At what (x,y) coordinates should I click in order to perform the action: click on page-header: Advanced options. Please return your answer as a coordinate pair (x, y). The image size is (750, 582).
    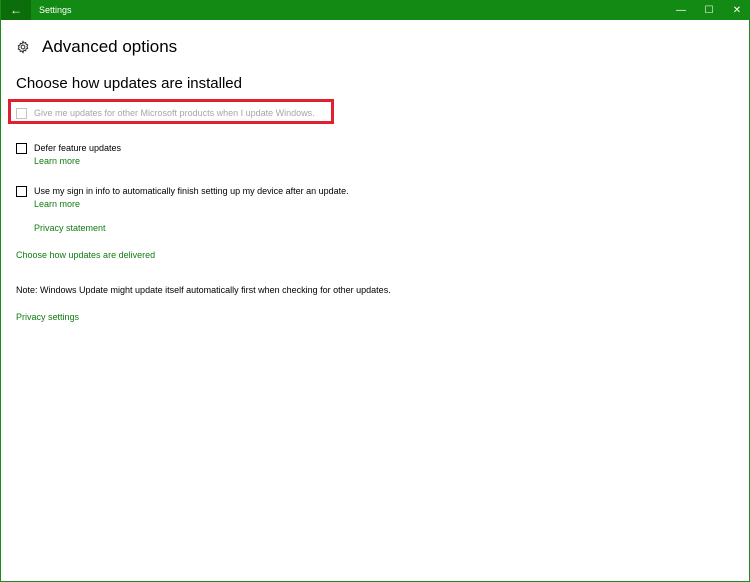
    Looking at the image, I should click on (96, 47).